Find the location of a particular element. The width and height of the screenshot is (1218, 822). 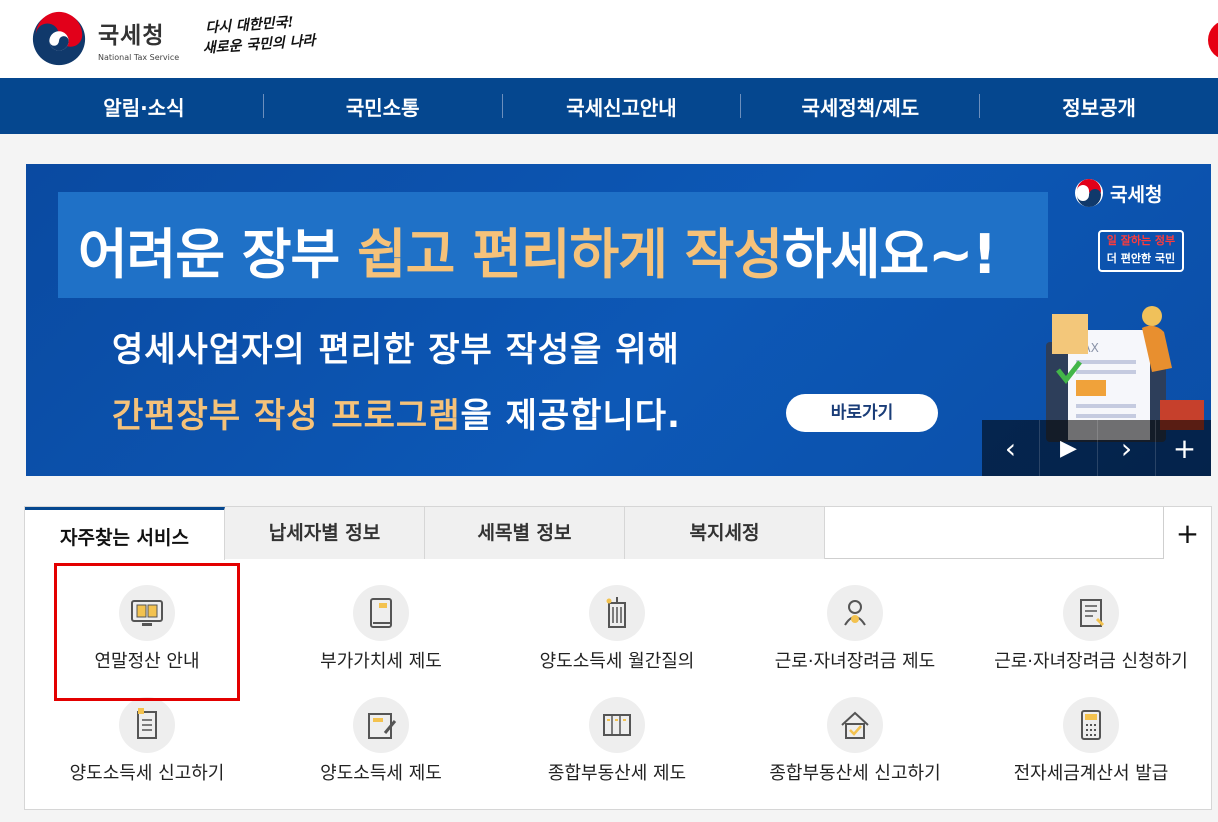

banner-brand: 국세청 is located at coordinates (1118, 193).